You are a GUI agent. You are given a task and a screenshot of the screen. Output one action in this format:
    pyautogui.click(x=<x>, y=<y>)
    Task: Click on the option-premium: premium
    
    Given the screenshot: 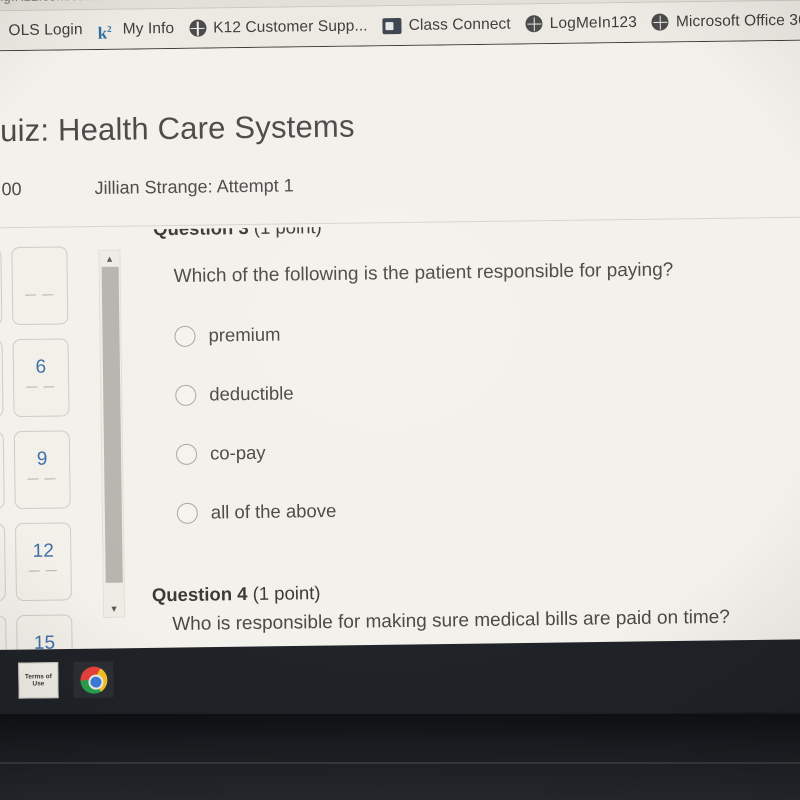 What is the action you would take?
    pyautogui.click(x=254, y=335)
    